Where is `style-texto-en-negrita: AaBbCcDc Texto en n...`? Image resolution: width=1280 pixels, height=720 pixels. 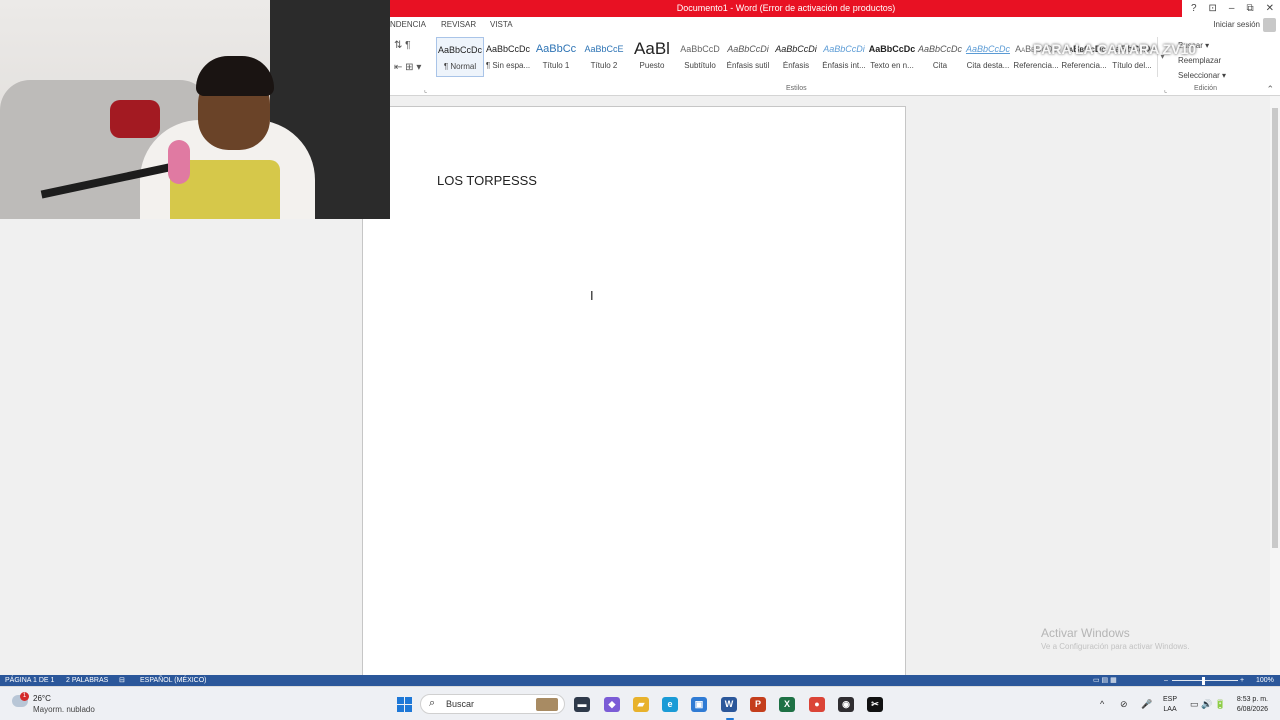 style-texto-en-negrita: AaBbCcDc Texto en n... is located at coordinates (892, 57).